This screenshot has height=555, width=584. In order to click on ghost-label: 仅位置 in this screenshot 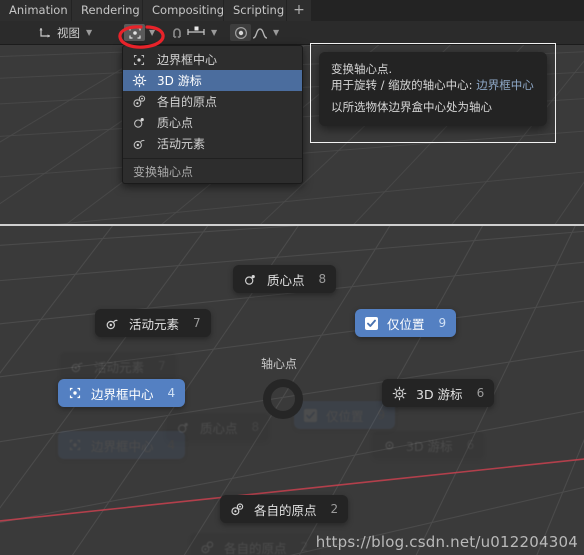, I will do `click(345, 416)`.